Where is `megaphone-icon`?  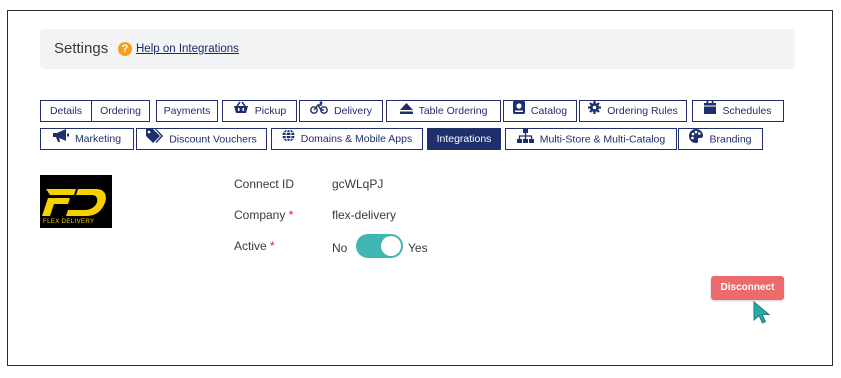
megaphone-icon is located at coordinates (60, 139).